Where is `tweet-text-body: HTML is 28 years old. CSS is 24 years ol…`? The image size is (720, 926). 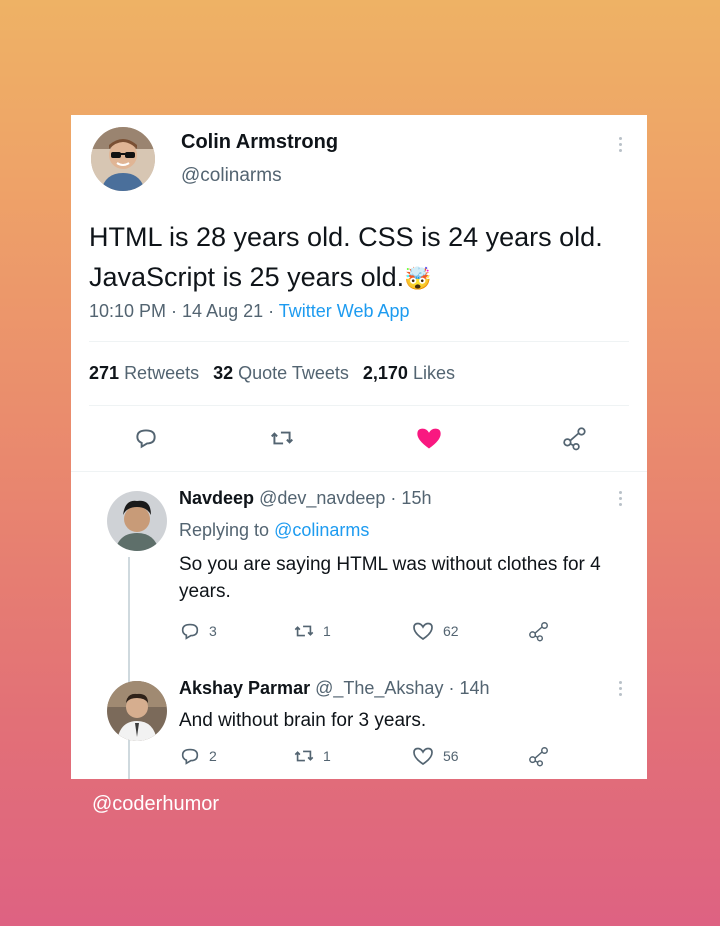
tweet-text-body: HTML is 28 years old. CSS is 24 years ol… is located at coordinates (346, 257).